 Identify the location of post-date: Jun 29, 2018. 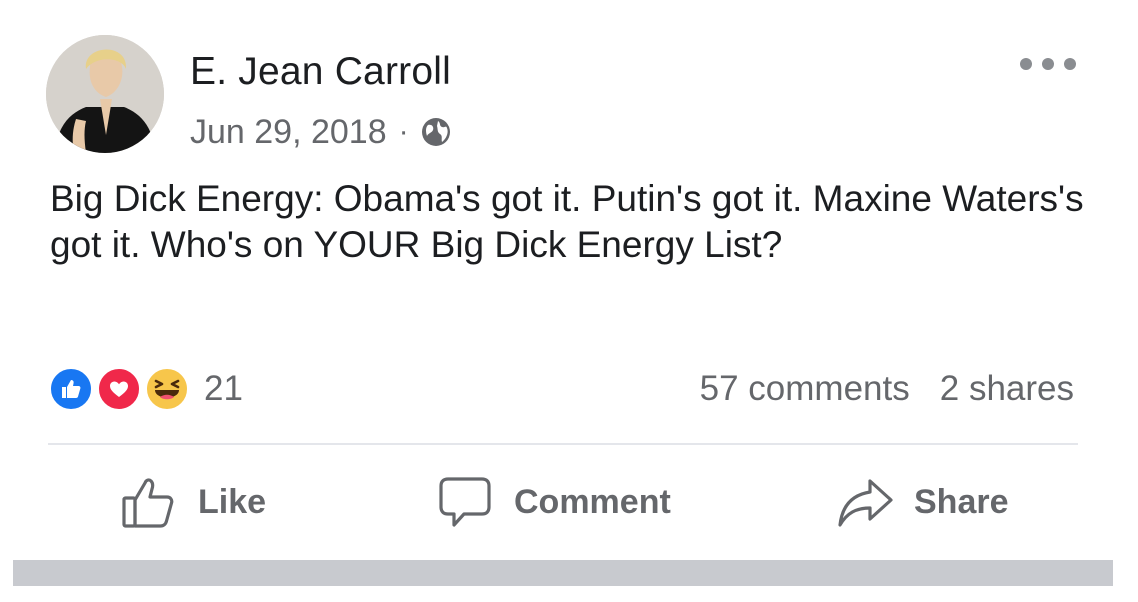
(288, 132).